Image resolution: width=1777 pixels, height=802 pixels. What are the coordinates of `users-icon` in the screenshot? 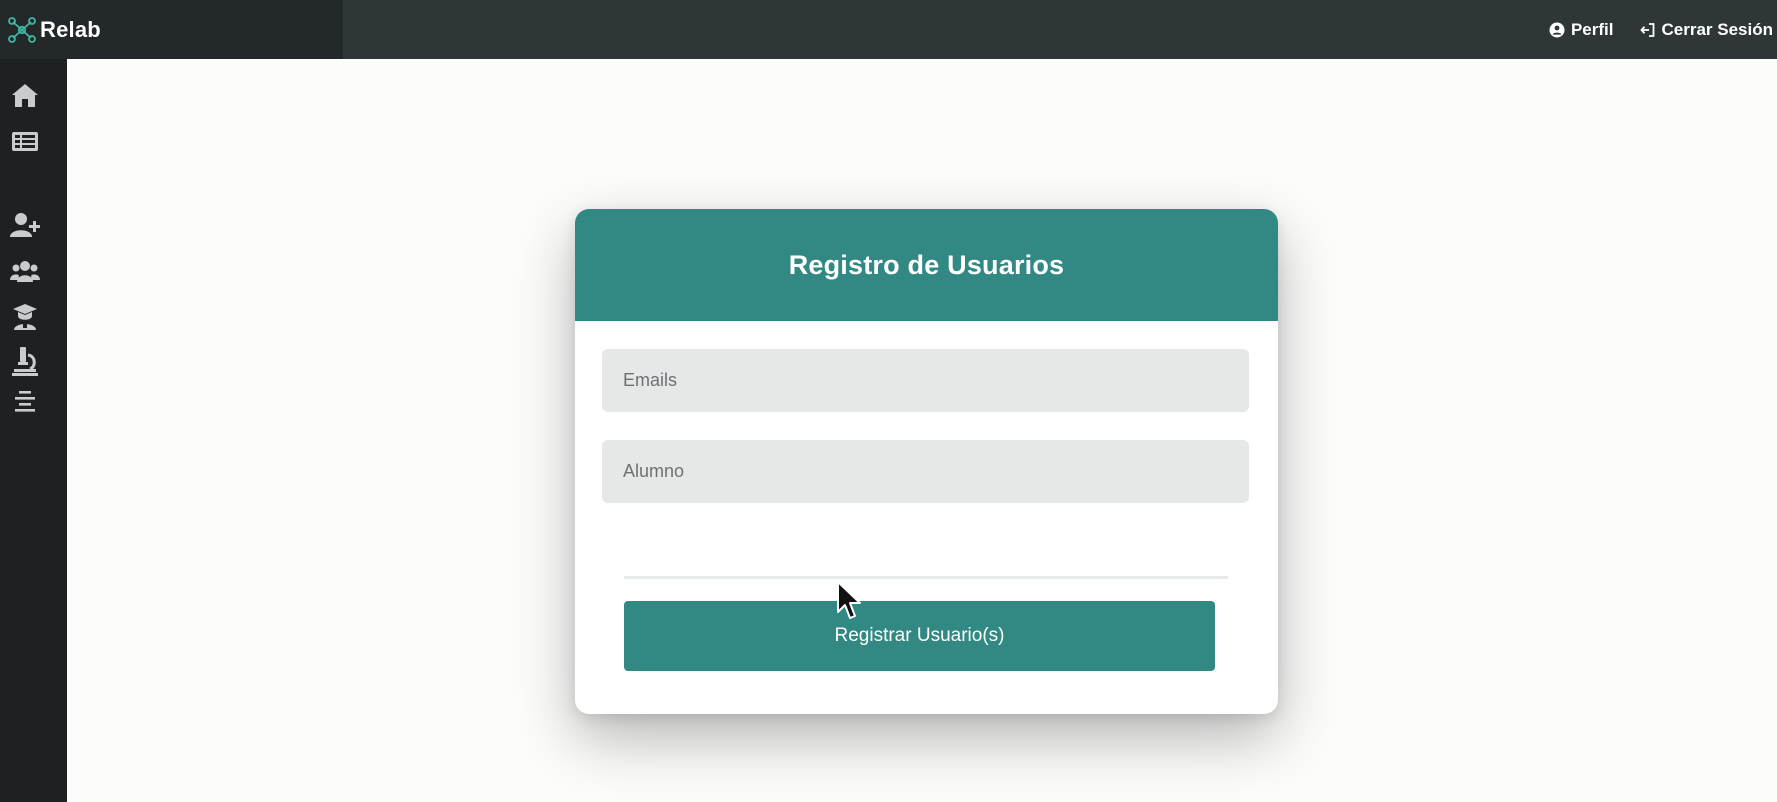 It's located at (25, 271).